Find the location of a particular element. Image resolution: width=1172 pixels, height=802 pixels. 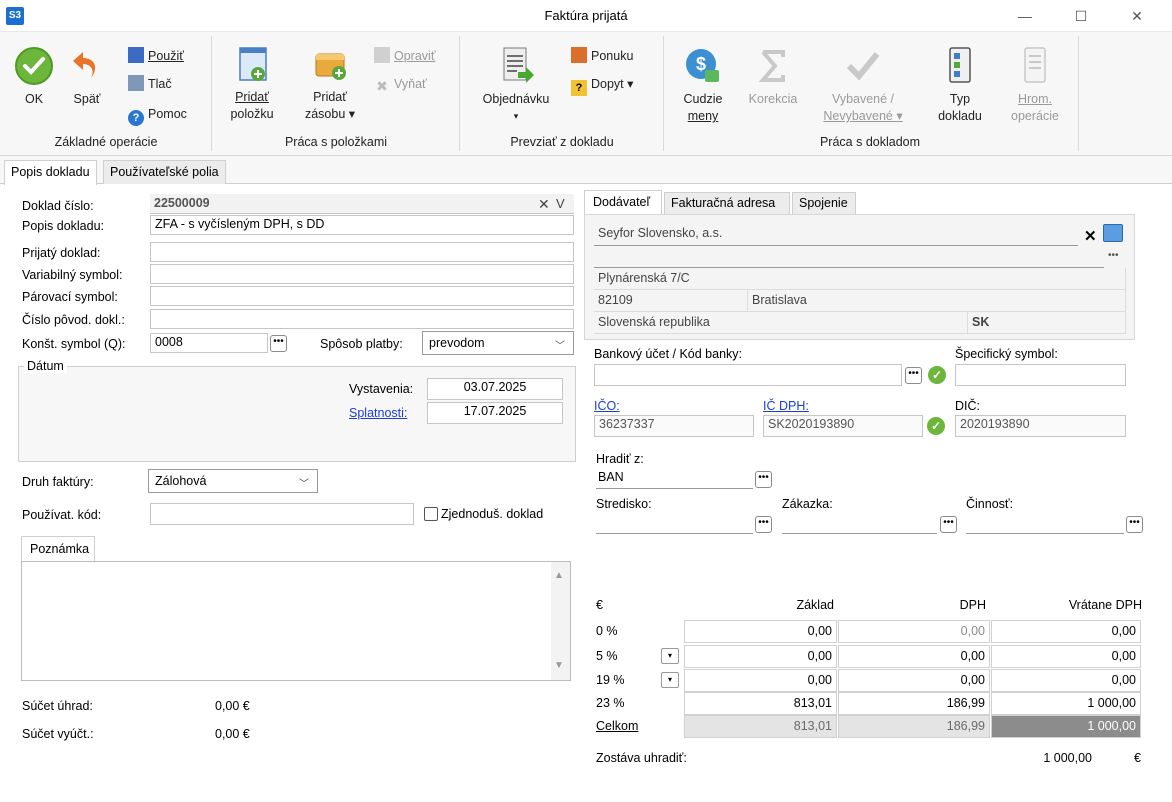

scroll-down-icon: ▼ is located at coordinates (559, 665).